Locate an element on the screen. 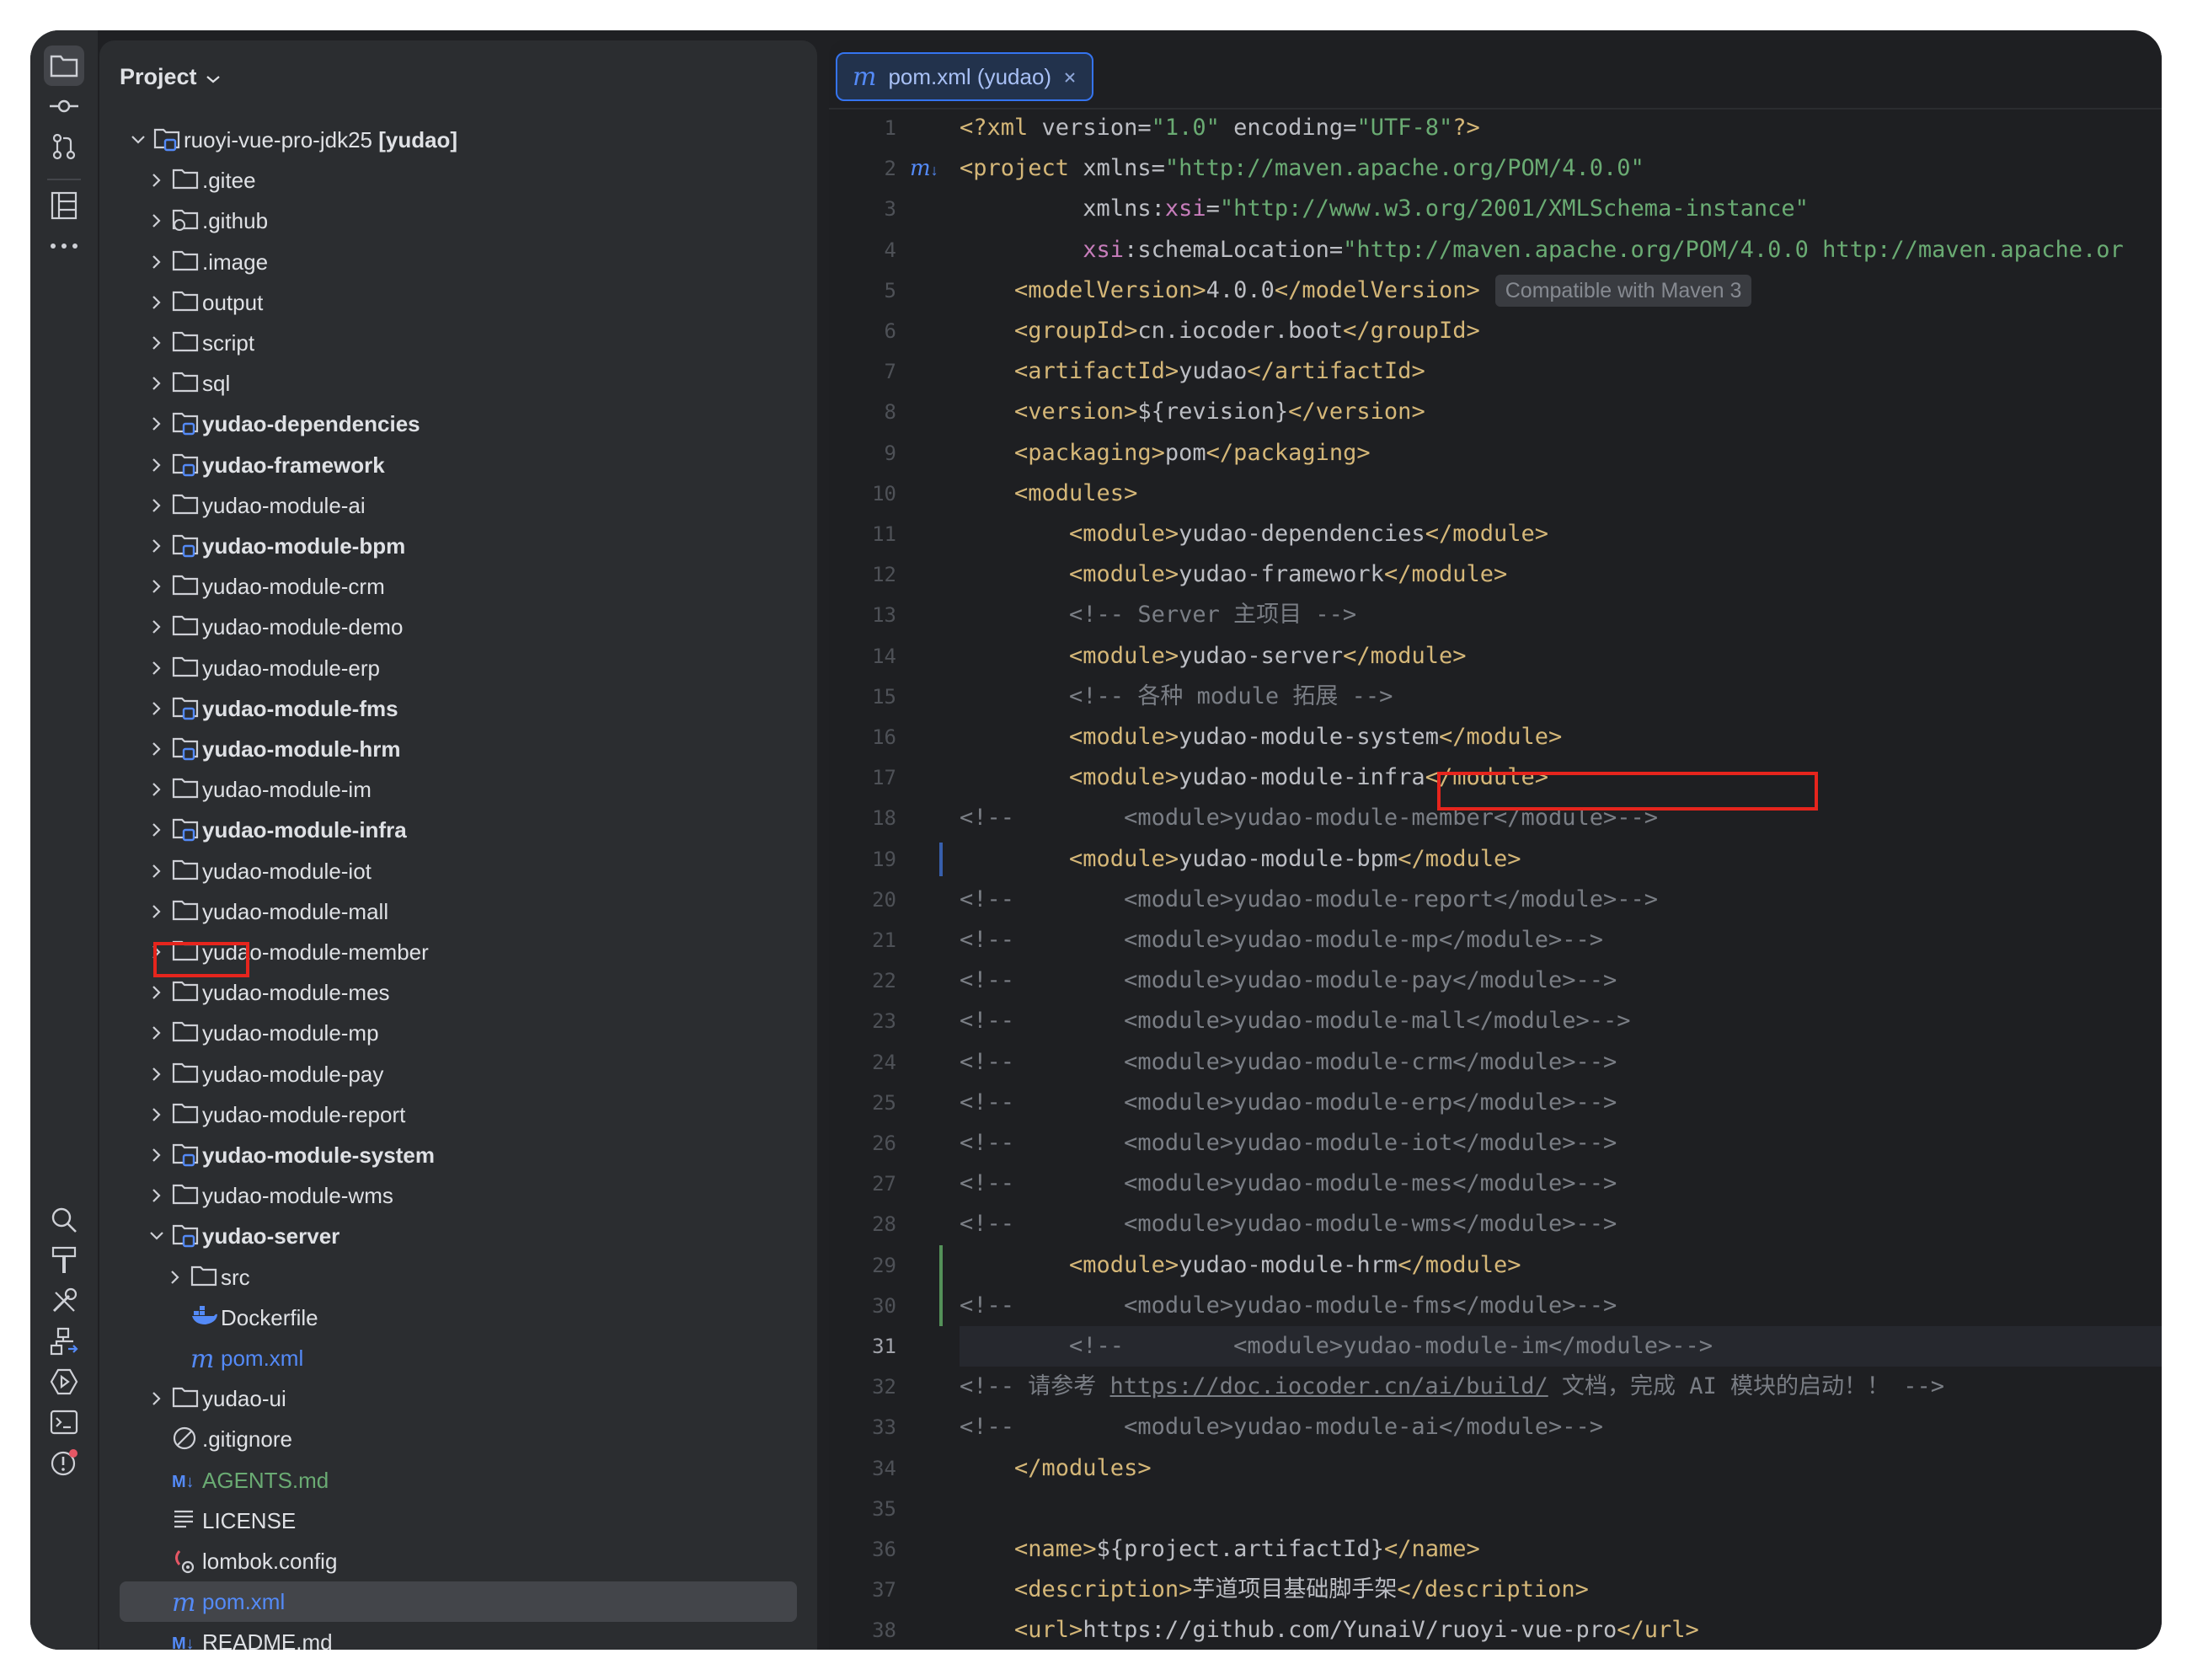  close-icon is located at coordinates (1070, 77).